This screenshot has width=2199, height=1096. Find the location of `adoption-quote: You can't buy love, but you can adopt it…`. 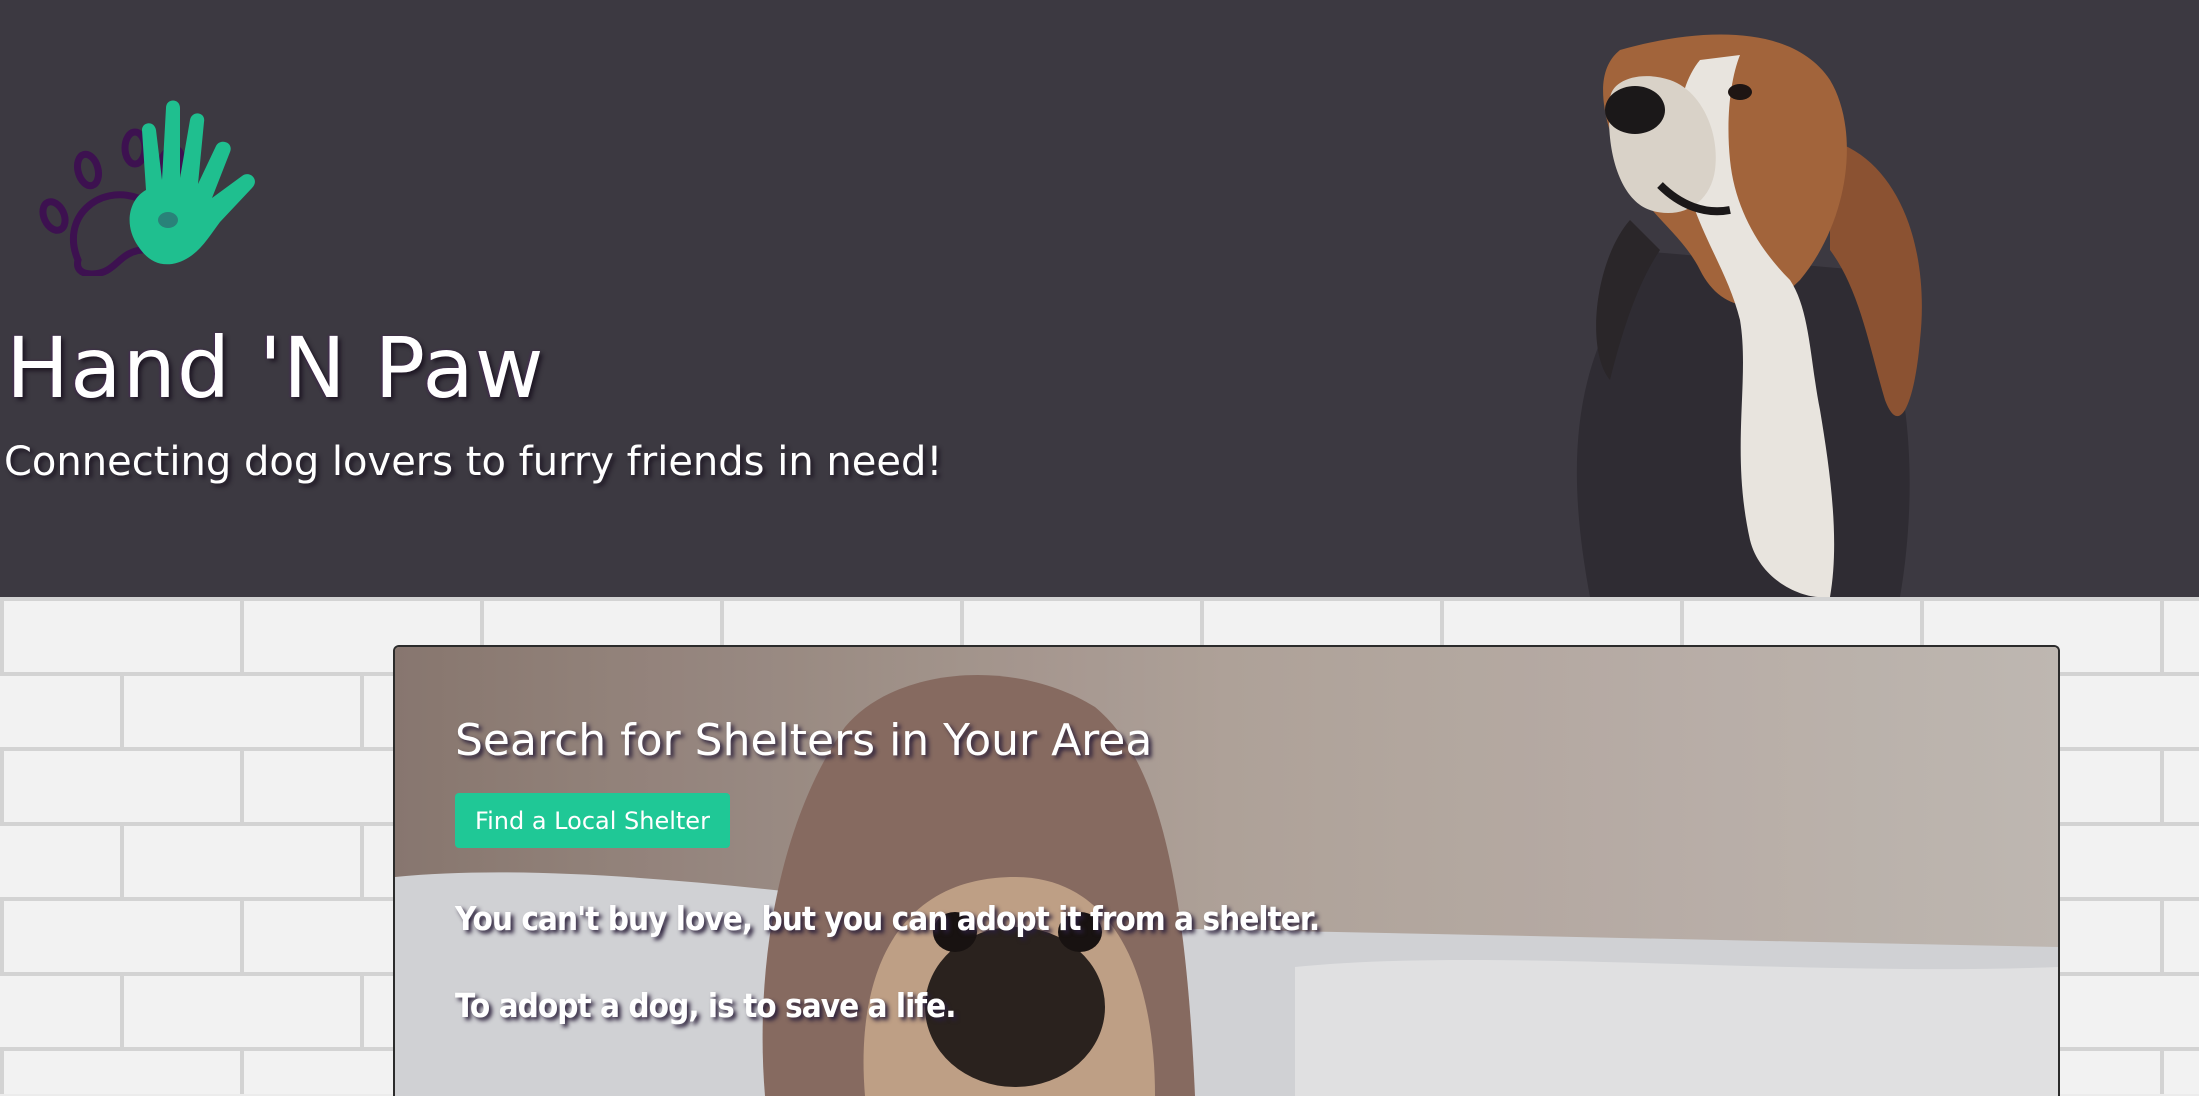

adoption-quote: You can't buy love, but you can adopt it… is located at coordinates (887, 918).